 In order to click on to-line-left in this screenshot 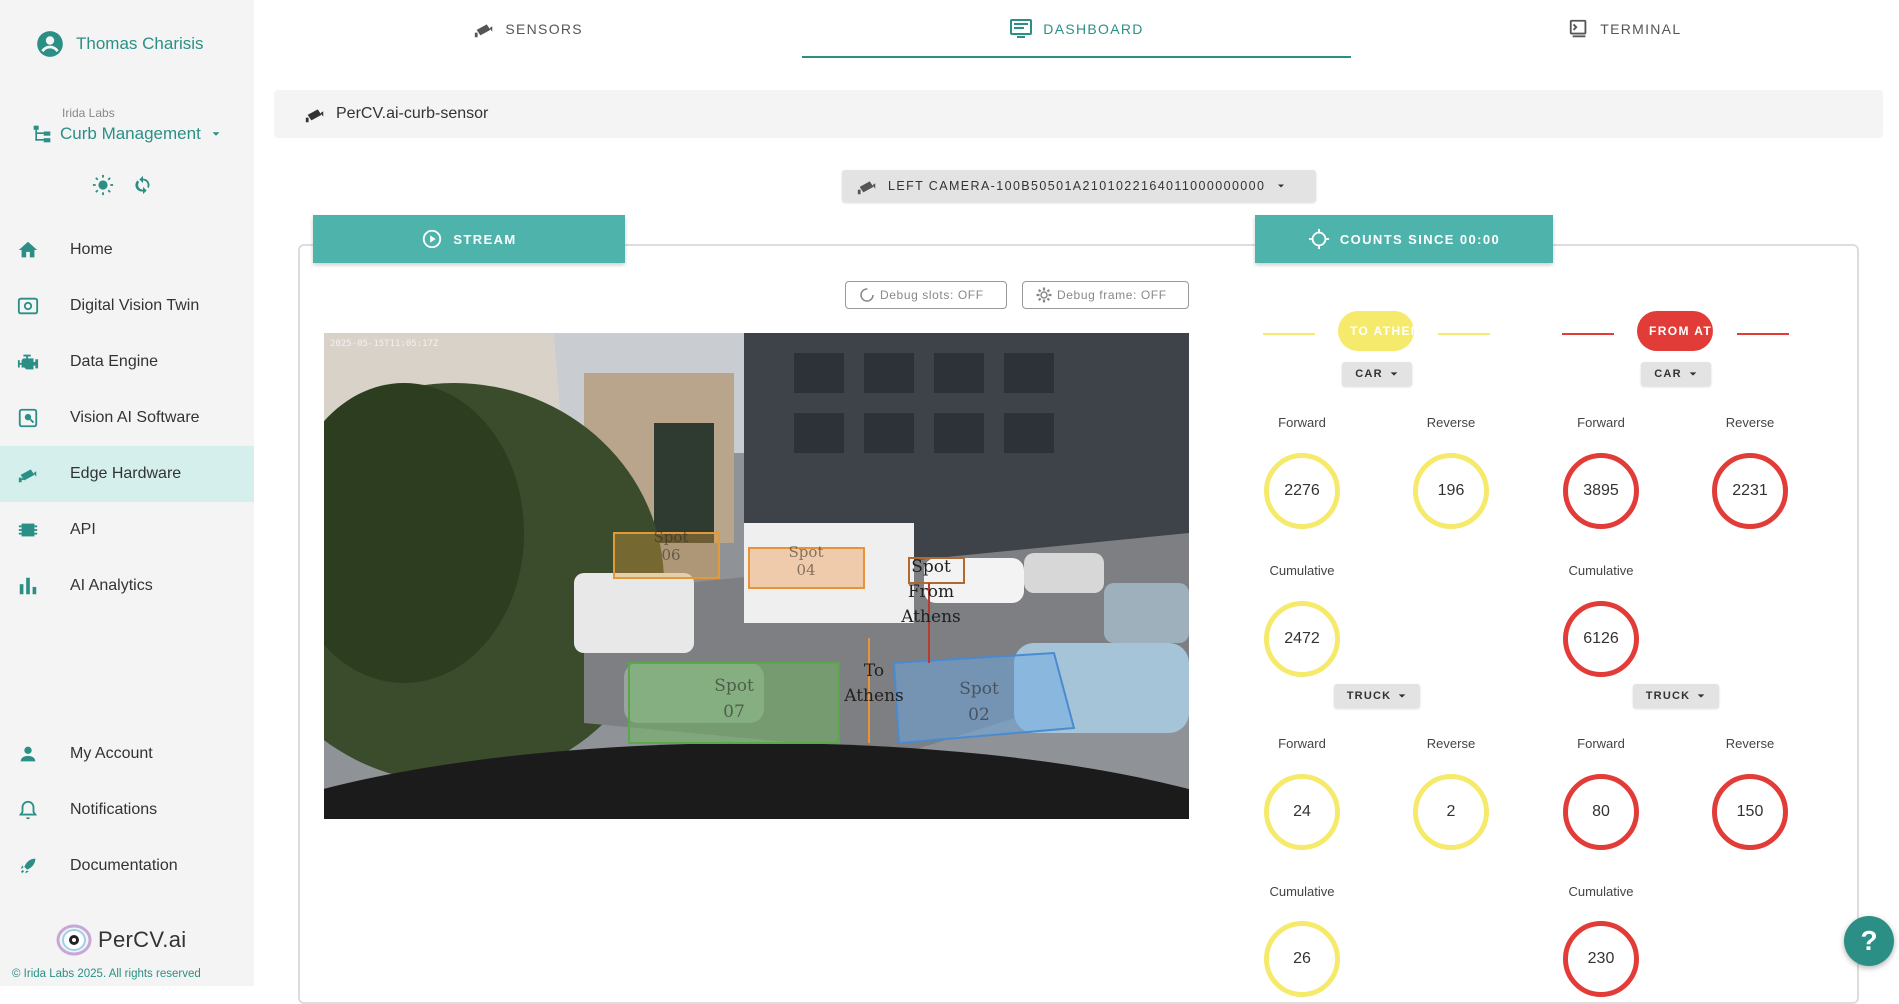, I will do `click(1289, 334)`.